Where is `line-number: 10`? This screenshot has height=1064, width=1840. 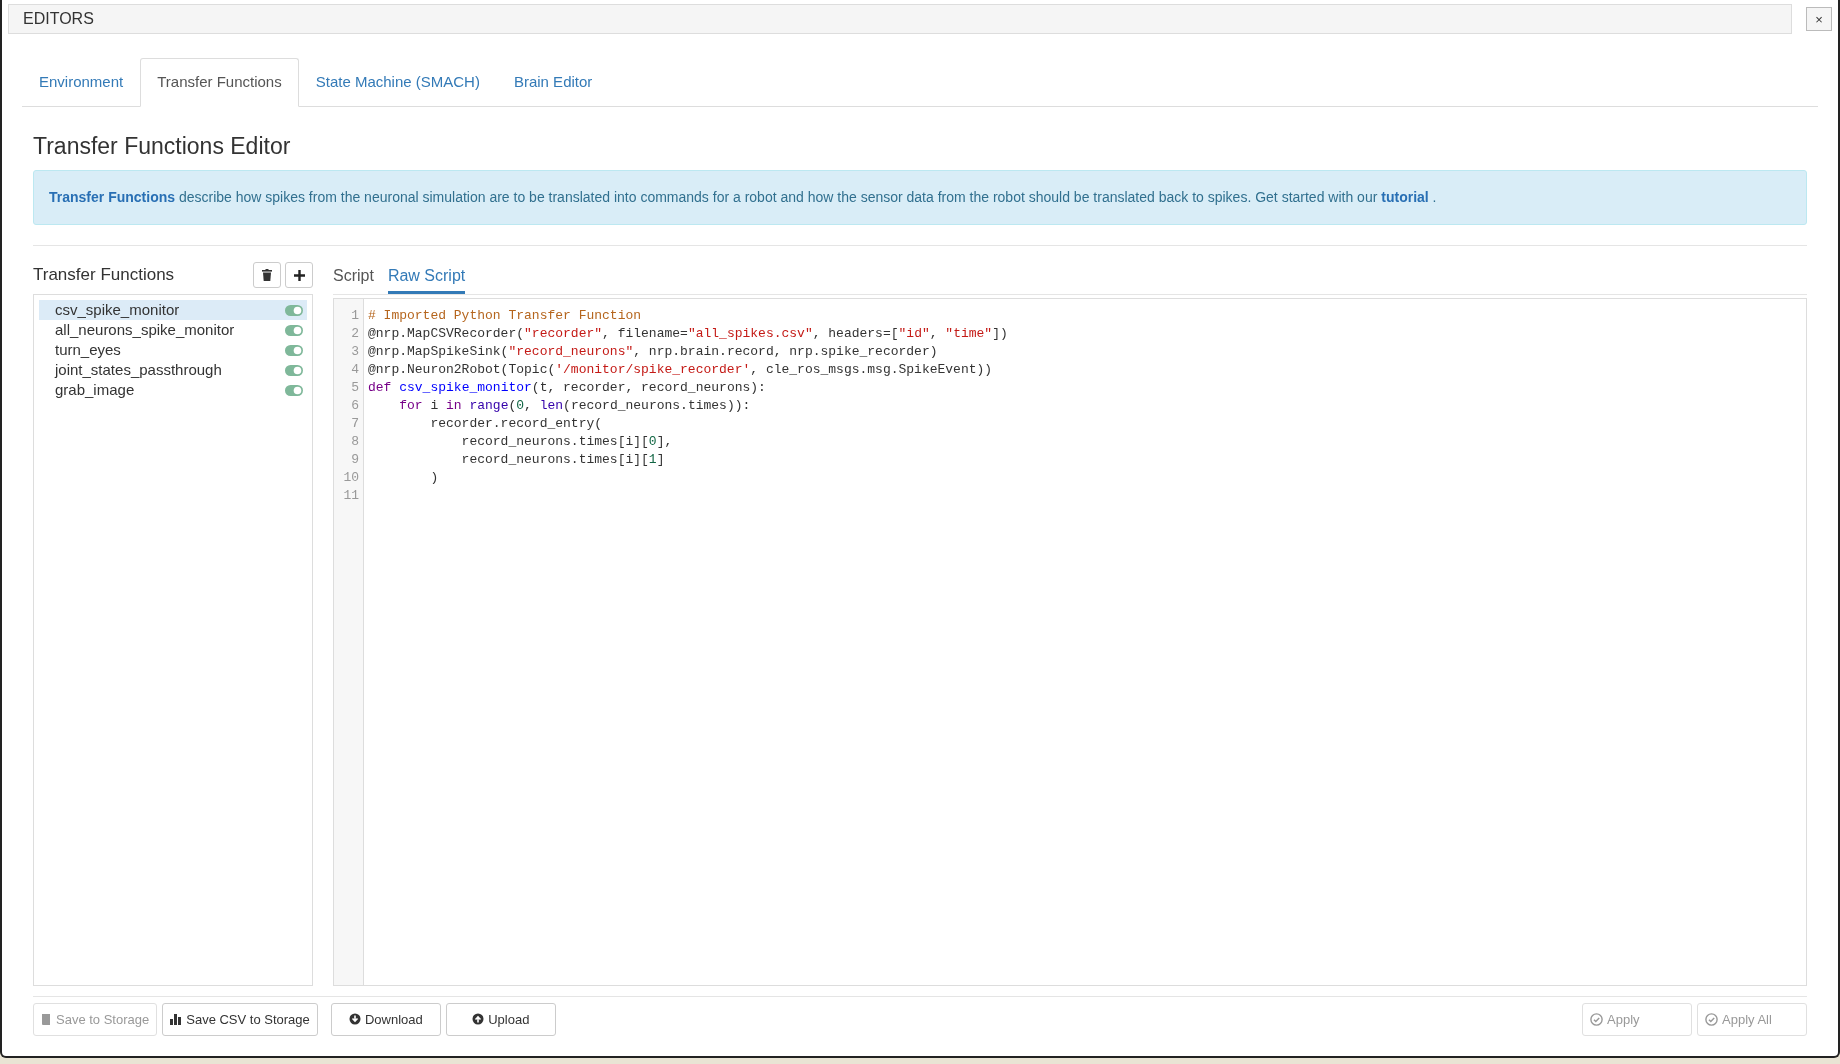
line-number: 10 is located at coordinates (351, 478).